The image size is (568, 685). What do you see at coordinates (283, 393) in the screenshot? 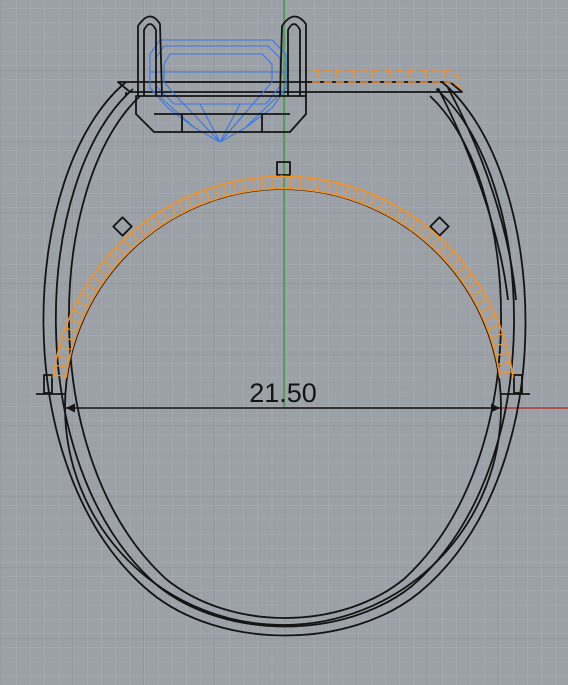
I see `dimension-value: 21.50` at bounding box center [283, 393].